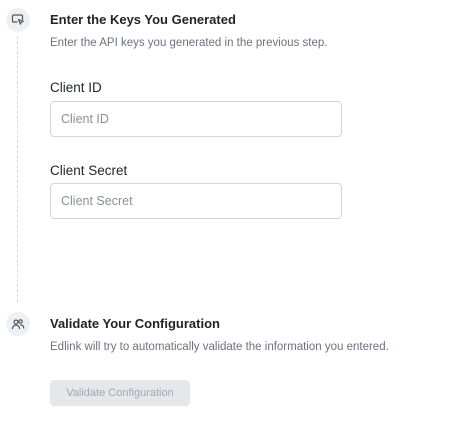 The image size is (469, 431). I want to click on step-title: Enter the Keys You Generated, so click(143, 19).